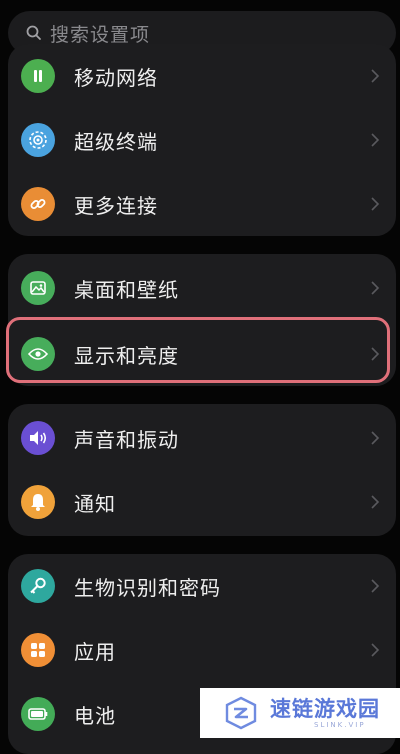 This screenshot has height=754, width=400. I want to click on settings-item-label: 通知, so click(95, 503).